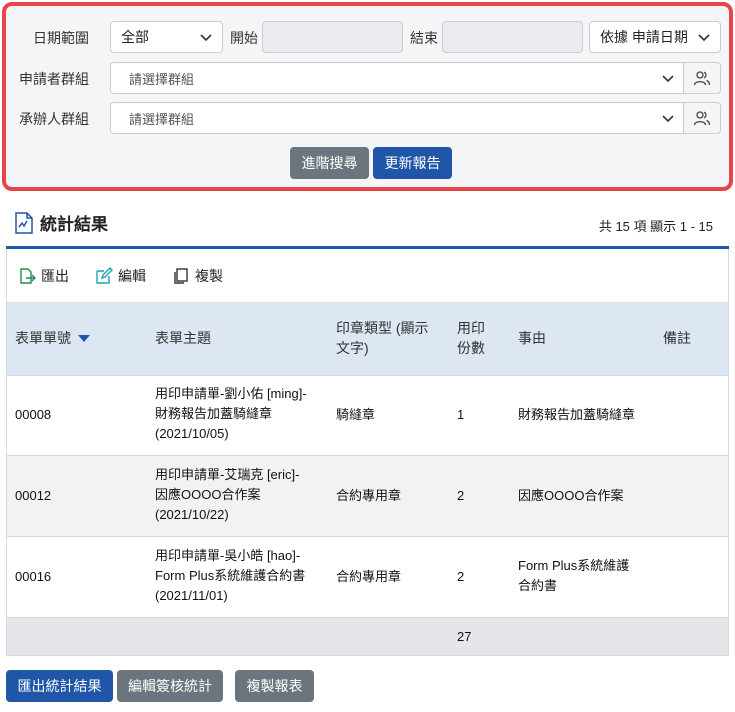 This screenshot has width=735, height=712. What do you see at coordinates (191, 595) in the screenshot?
I see `subject-line: (2021/11/01)` at bounding box center [191, 595].